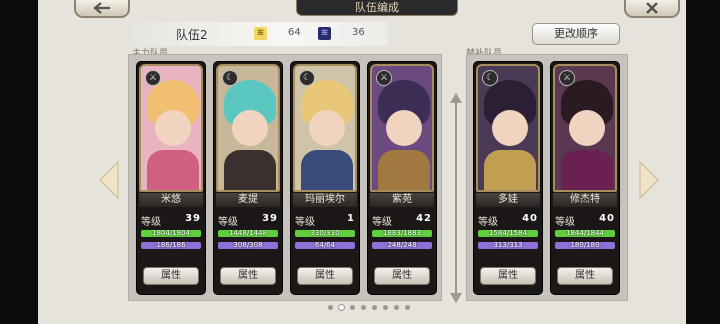  Describe the element at coordinates (402, 220) in the screenshot. I see `level-row: 等级 42` at that location.